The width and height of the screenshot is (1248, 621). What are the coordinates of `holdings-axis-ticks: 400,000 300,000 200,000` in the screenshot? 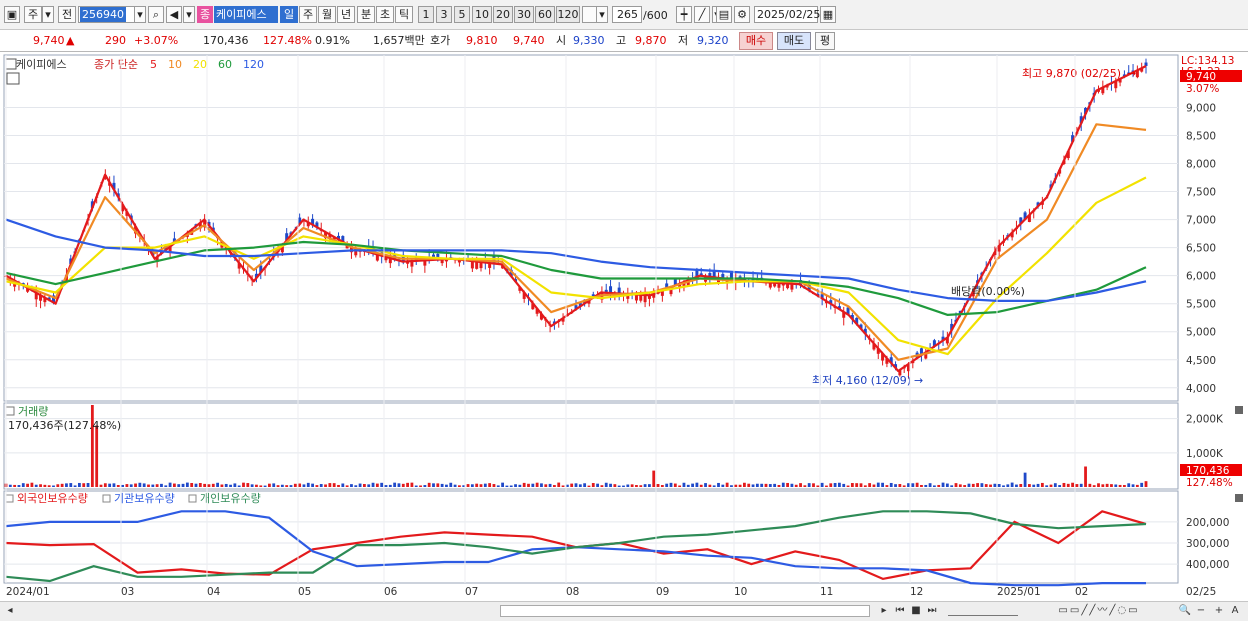 It's located at (1207, 544).